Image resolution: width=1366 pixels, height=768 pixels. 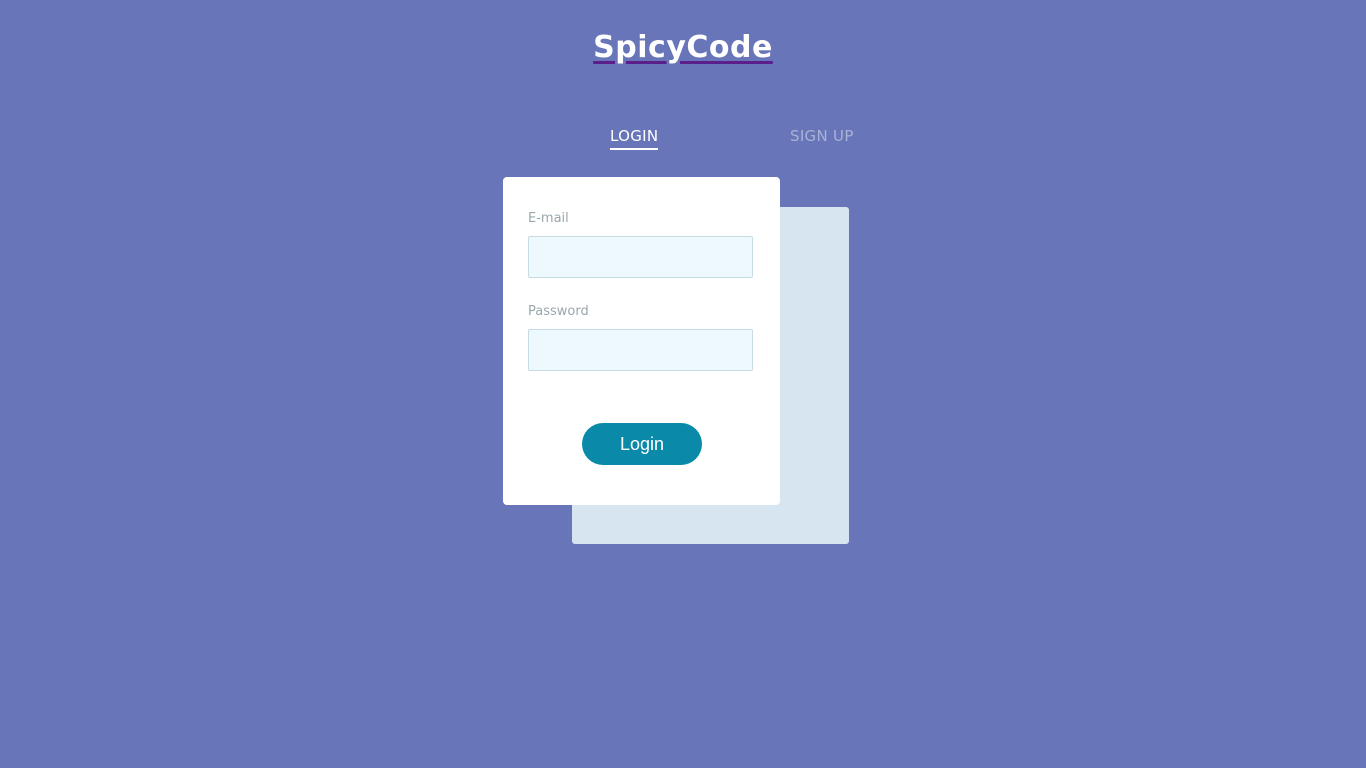 What do you see at coordinates (558, 311) in the screenshot?
I see `password-label: Password` at bounding box center [558, 311].